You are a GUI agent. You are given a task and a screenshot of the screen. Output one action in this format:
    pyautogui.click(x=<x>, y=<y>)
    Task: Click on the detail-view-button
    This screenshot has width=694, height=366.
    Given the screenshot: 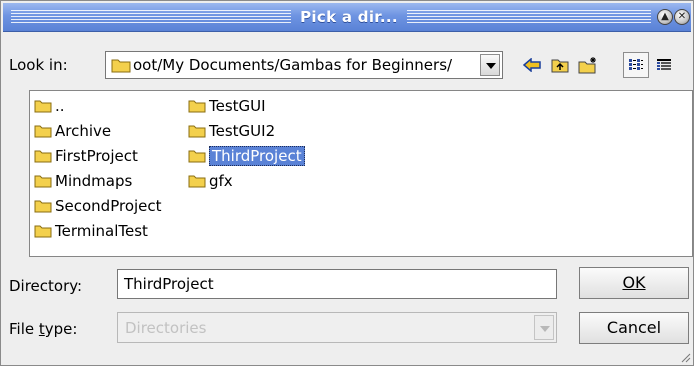 What is the action you would take?
    pyautogui.click(x=664, y=65)
    